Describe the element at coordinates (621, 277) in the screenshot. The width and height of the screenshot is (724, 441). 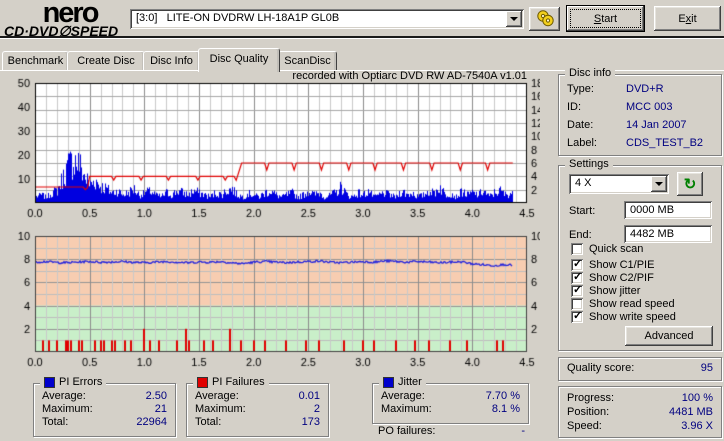
I see `checkbox-label: Show C2/PIF` at that location.